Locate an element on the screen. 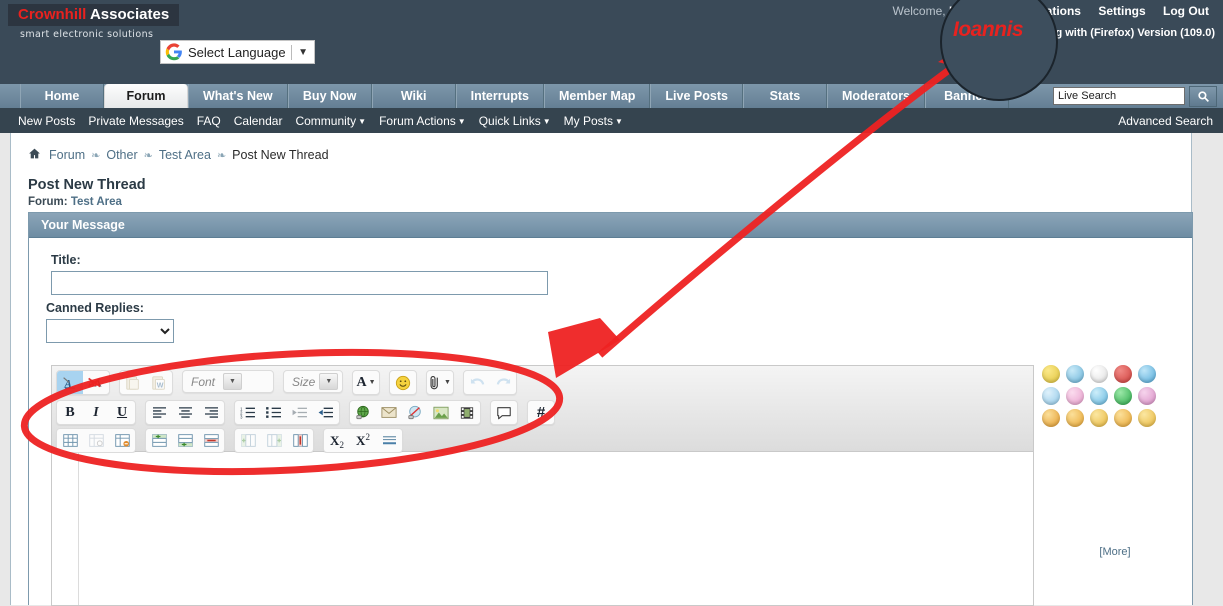 This screenshot has width=1223, height=606. subnav-faq: FAQ is located at coordinates (209, 121).